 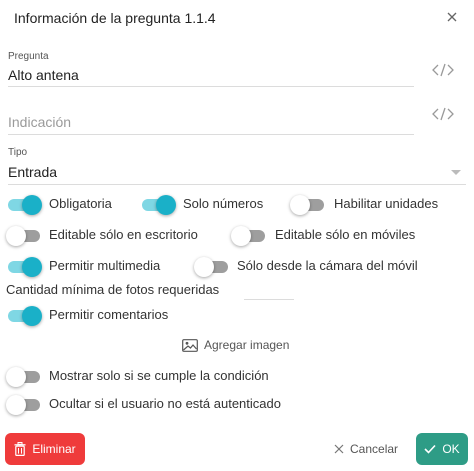 I want to click on tipo-underline, so click(x=237, y=184).